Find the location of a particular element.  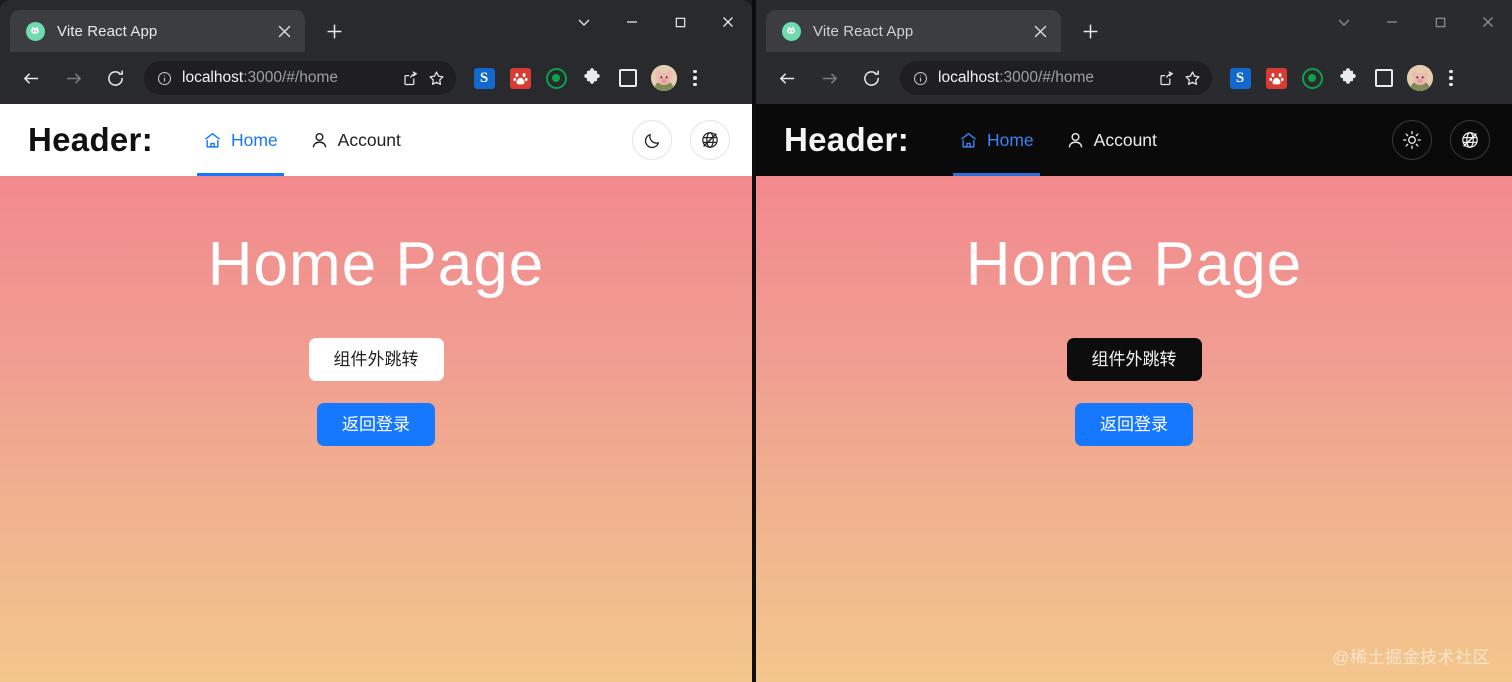

app-header: Header: Home Account is located at coordinates (1134, 140).